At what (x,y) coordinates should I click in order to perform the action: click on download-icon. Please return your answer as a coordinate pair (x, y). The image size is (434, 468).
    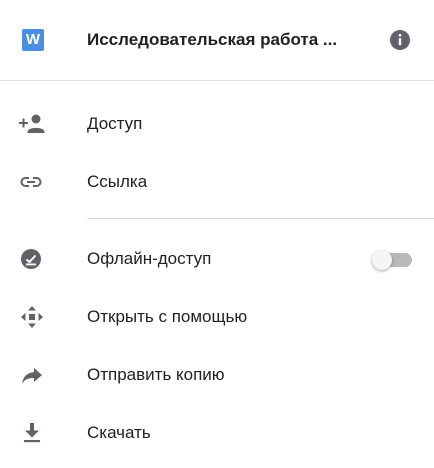
    Looking at the image, I should click on (33, 433).